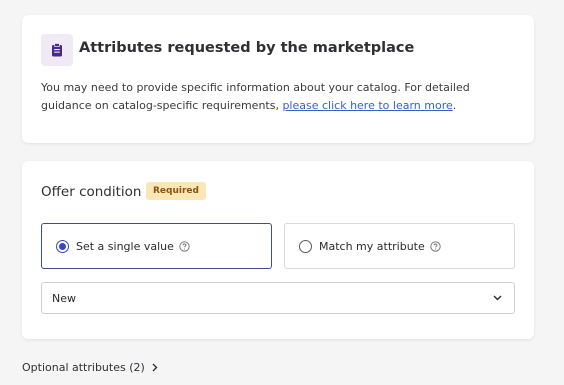 The image size is (564, 385). What do you see at coordinates (125, 246) in the screenshot?
I see `option-label: Set a single value` at bounding box center [125, 246].